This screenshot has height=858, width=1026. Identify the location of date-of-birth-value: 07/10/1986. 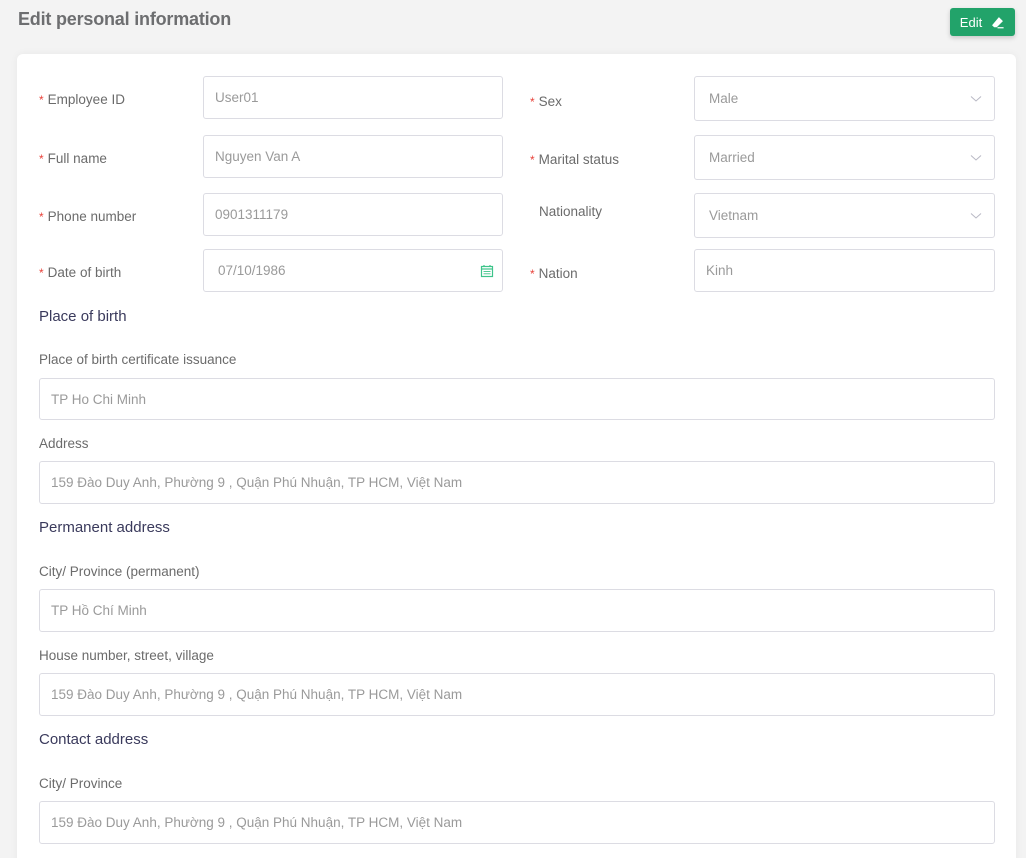
(252, 270).